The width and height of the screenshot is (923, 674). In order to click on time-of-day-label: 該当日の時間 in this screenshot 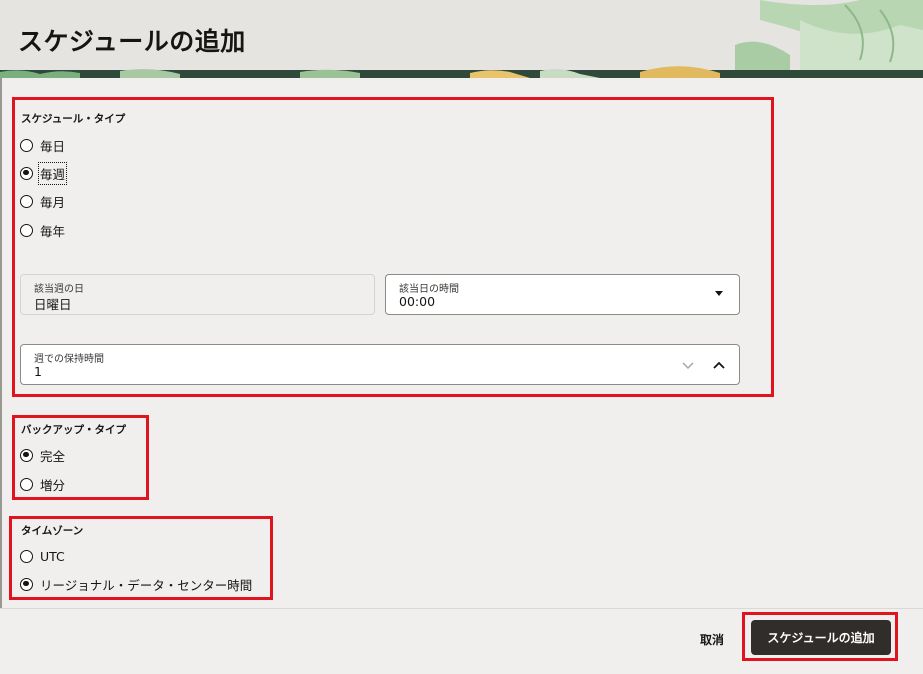, I will do `click(429, 289)`.